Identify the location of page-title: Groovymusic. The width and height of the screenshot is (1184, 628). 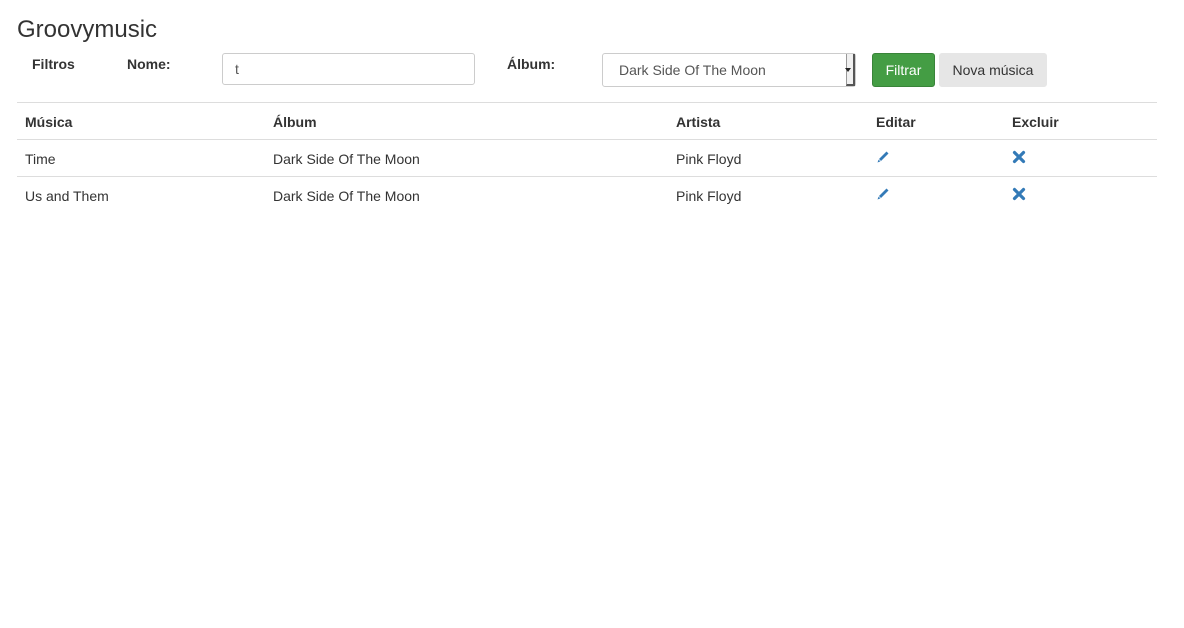
(87, 29).